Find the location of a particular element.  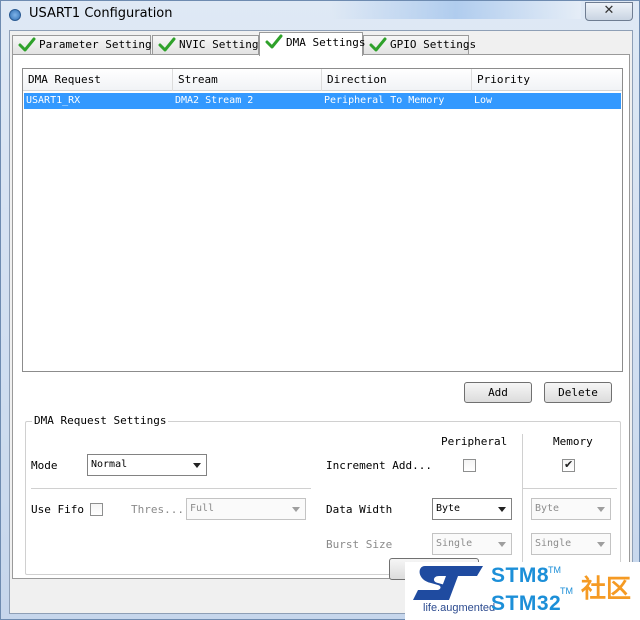

burst-size-peripheral-select: Single is located at coordinates (472, 544).